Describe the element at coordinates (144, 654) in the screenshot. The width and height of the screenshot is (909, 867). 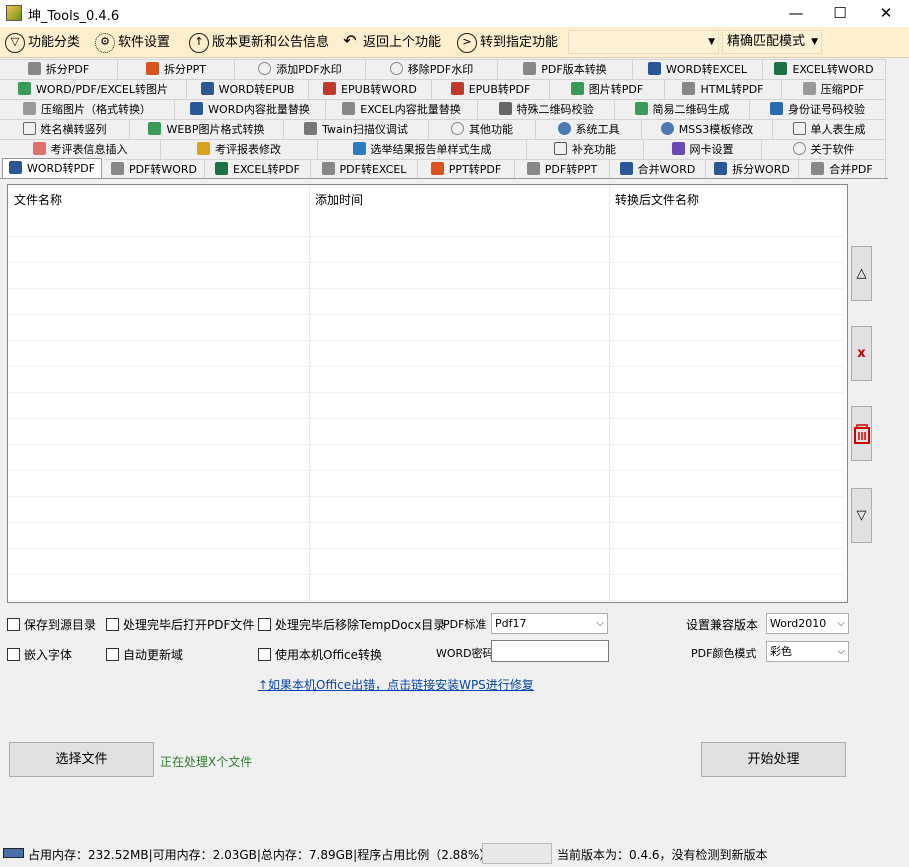
I see `auto-update-fields-checkbox: 自动更新域` at that location.